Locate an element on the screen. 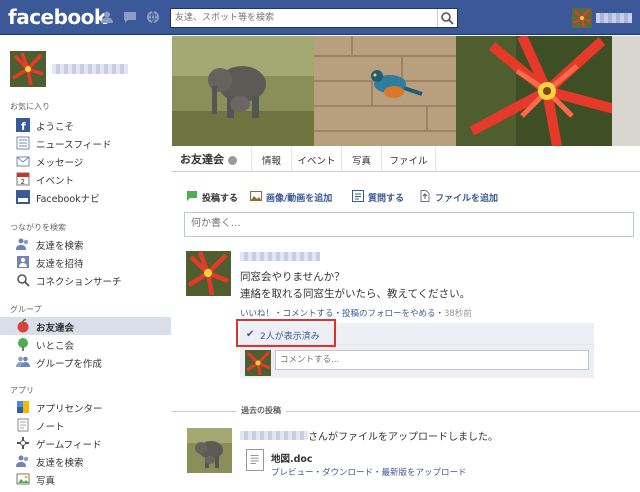 This screenshot has height=492, width=640. user-avatar is located at coordinates (582, 18).